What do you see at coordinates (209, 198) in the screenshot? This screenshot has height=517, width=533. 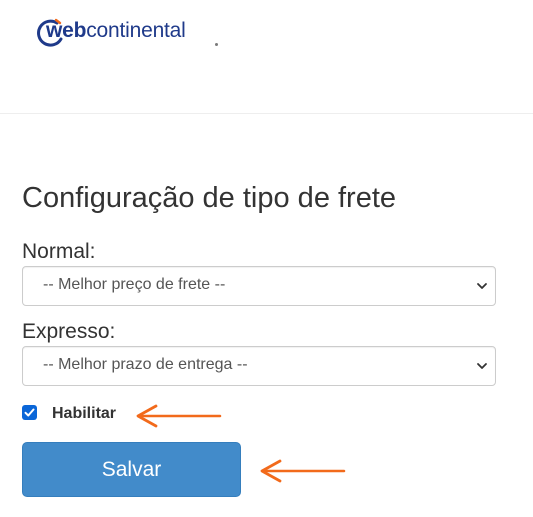 I see `page-title: Configuração de tipo de frete` at bounding box center [209, 198].